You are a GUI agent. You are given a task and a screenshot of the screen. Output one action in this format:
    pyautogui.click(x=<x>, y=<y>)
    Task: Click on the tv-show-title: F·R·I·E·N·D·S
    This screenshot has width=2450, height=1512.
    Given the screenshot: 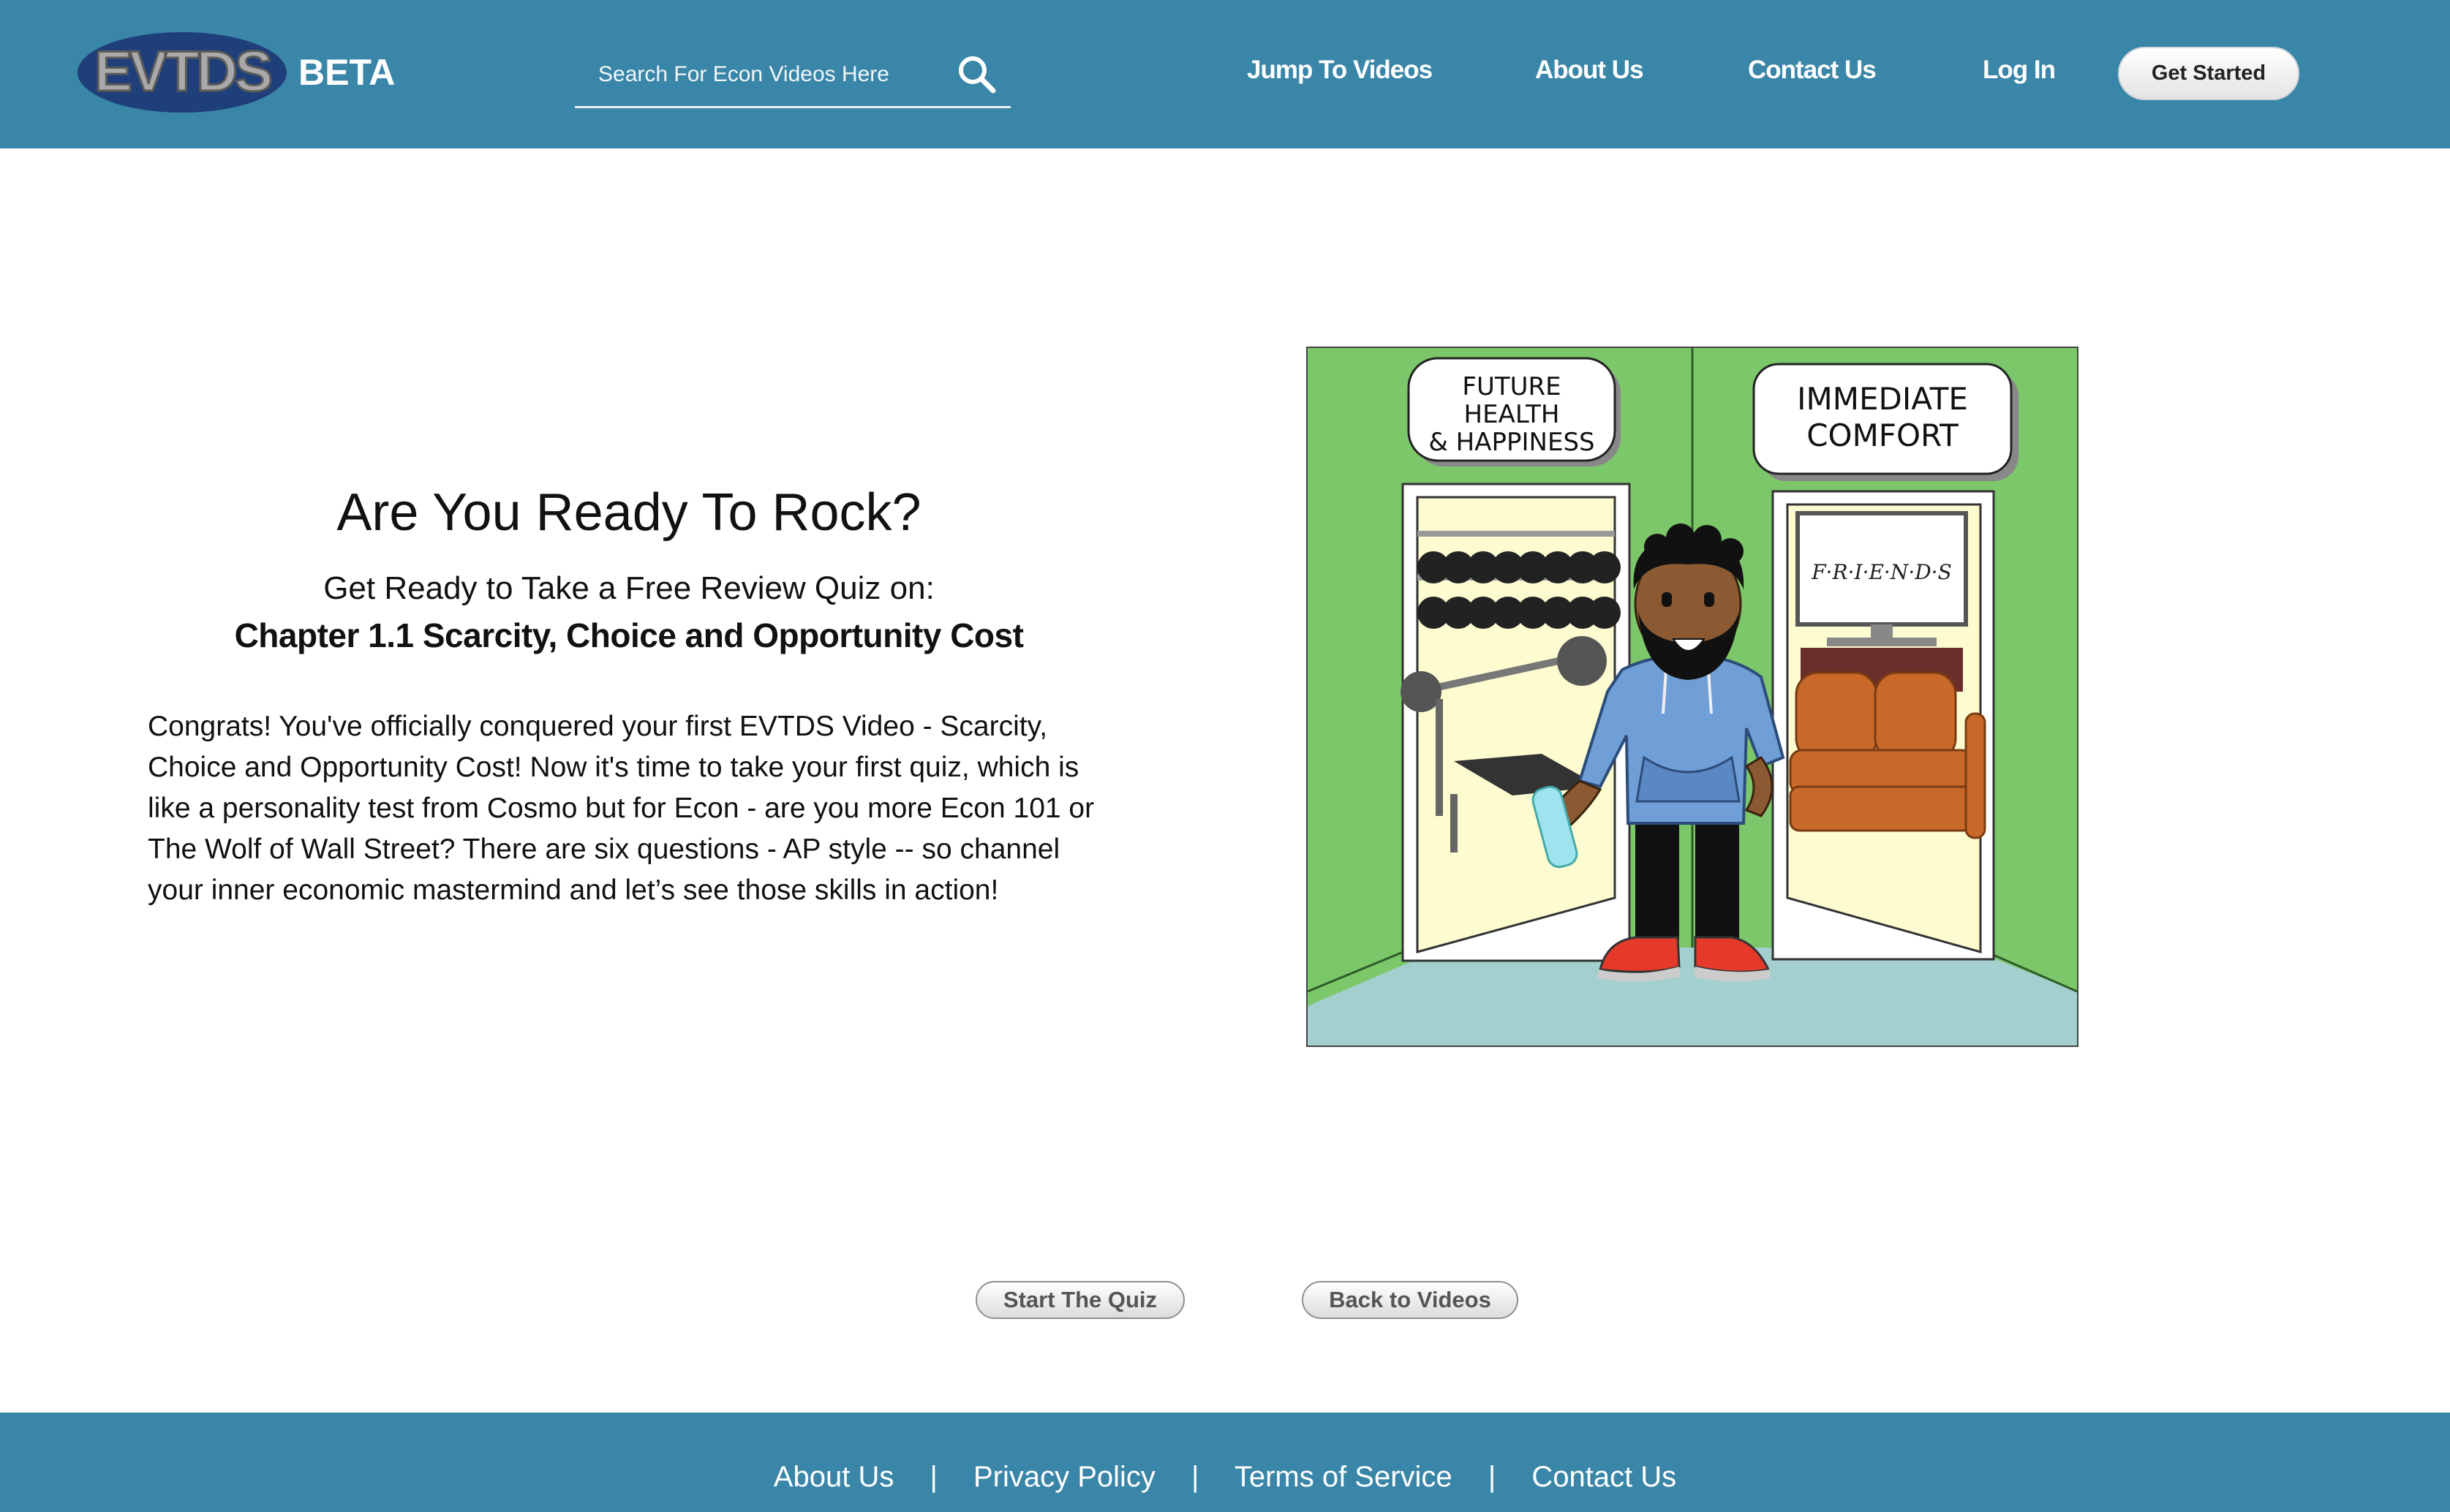 What is the action you would take?
    pyautogui.click(x=1881, y=572)
    